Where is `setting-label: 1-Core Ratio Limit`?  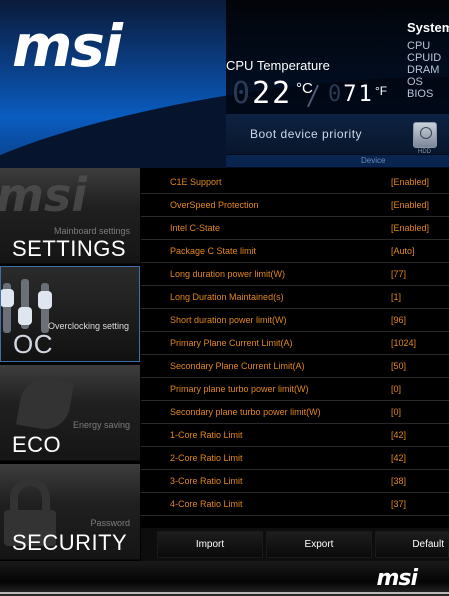 setting-label: 1-Core Ratio Limit is located at coordinates (206, 435).